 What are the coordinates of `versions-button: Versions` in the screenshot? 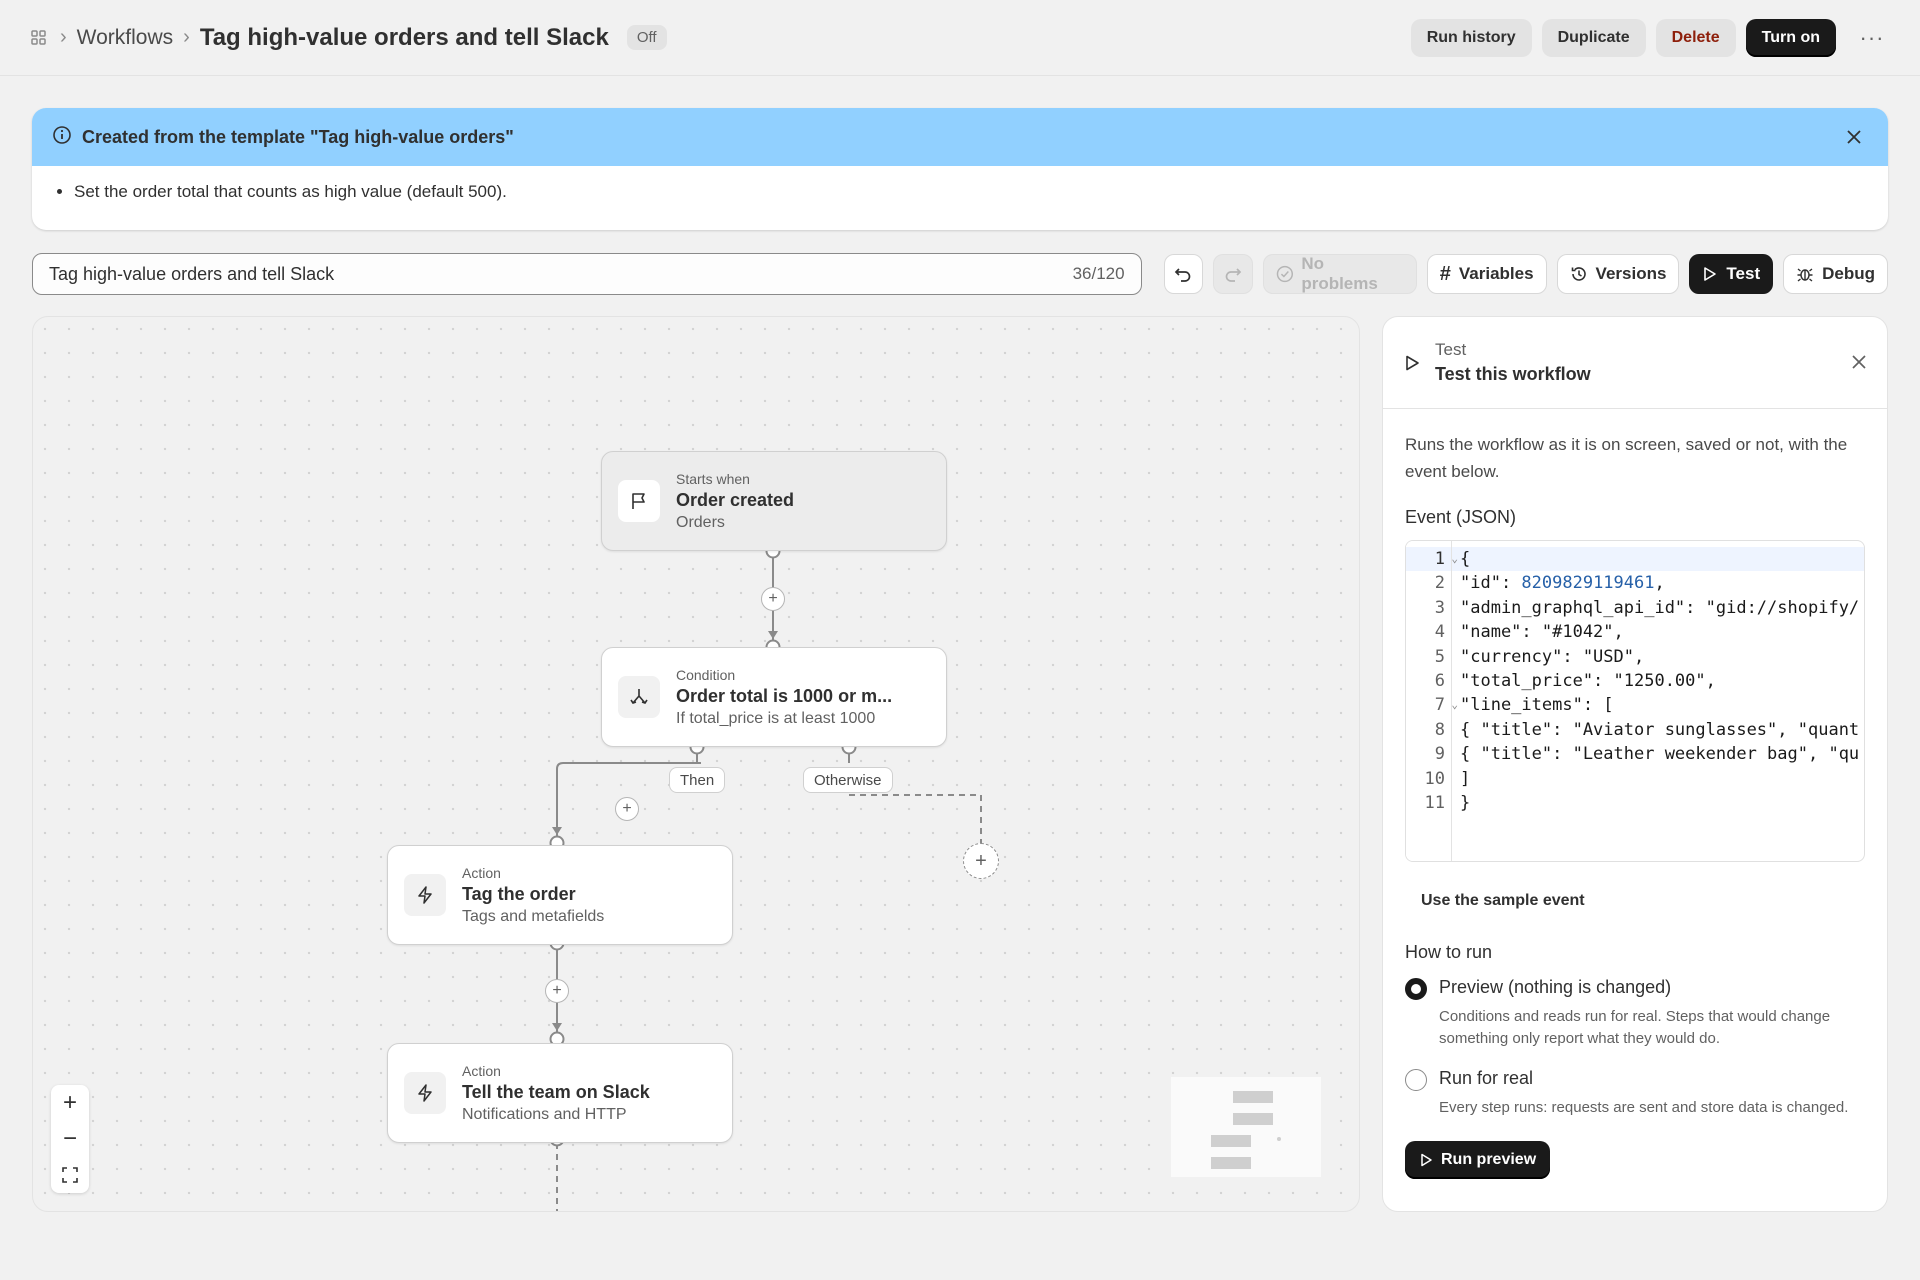 It's located at (1618, 274).